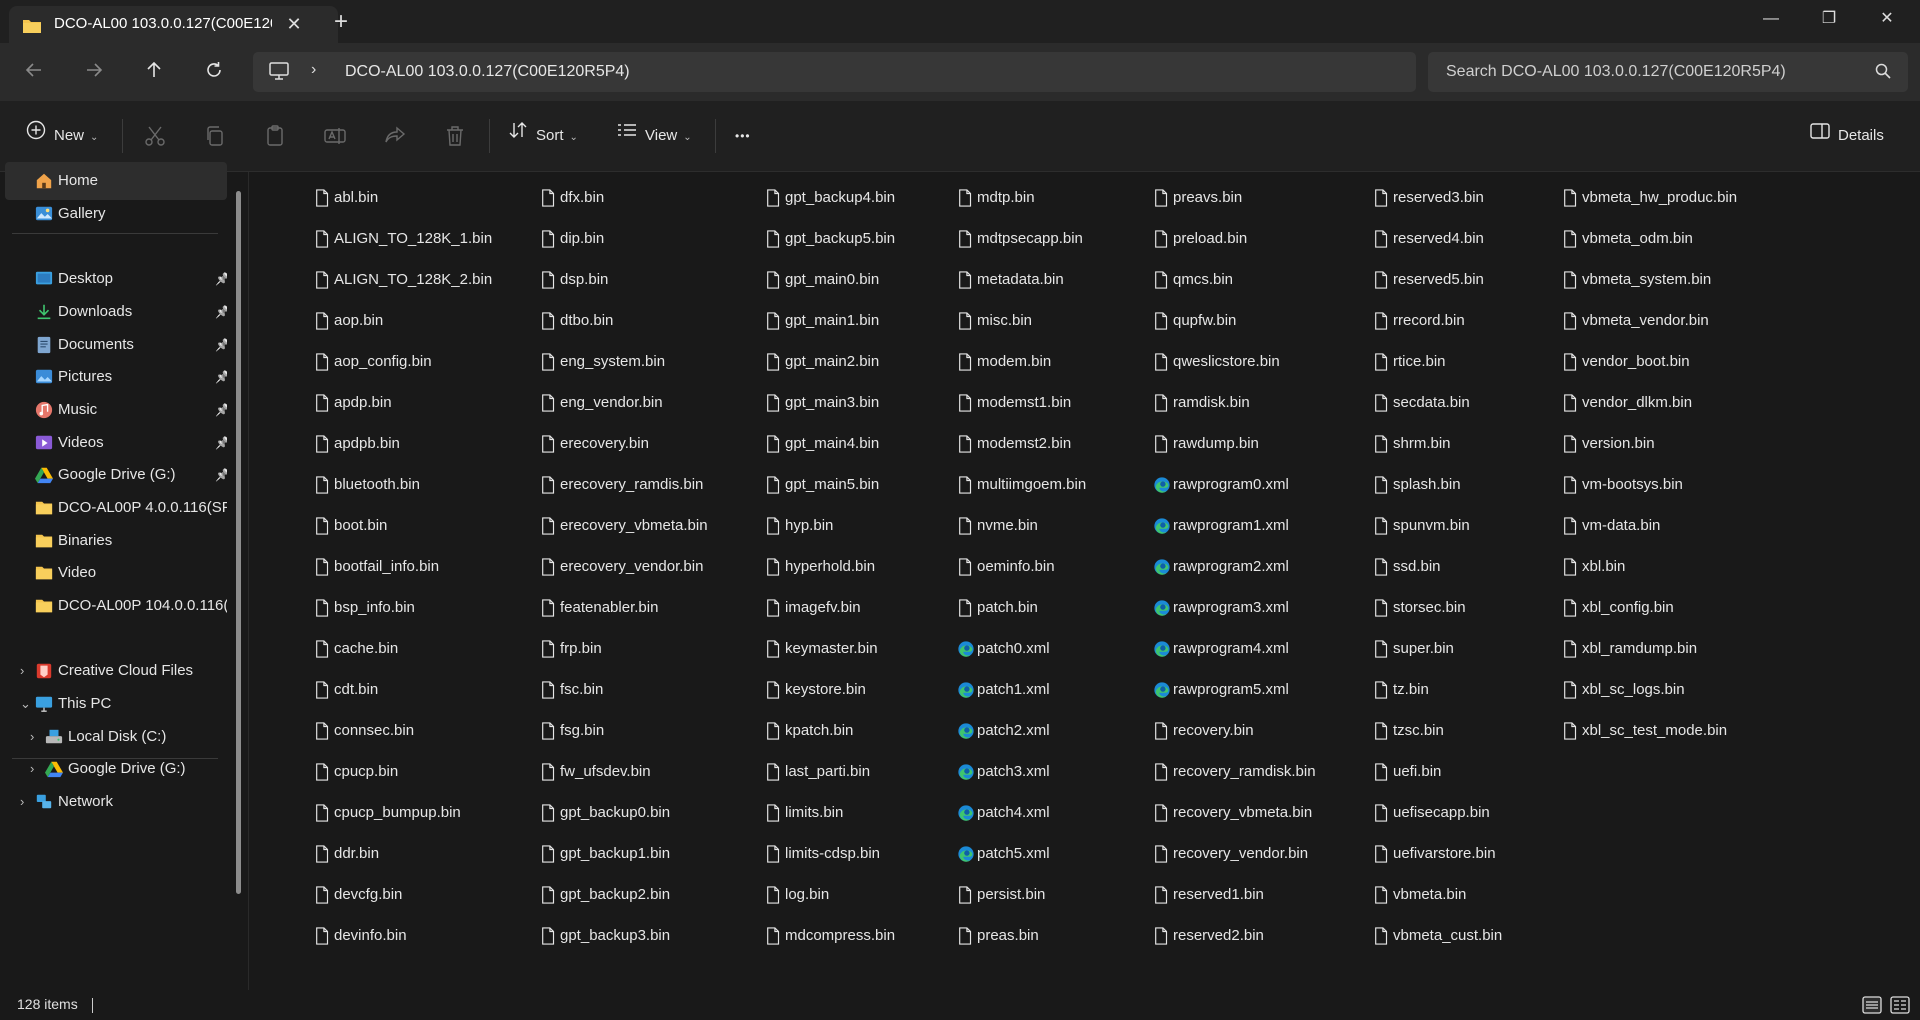 The width and height of the screenshot is (1920, 1020). I want to click on sidebar-item-gallery: Gallery, so click(116, 214).